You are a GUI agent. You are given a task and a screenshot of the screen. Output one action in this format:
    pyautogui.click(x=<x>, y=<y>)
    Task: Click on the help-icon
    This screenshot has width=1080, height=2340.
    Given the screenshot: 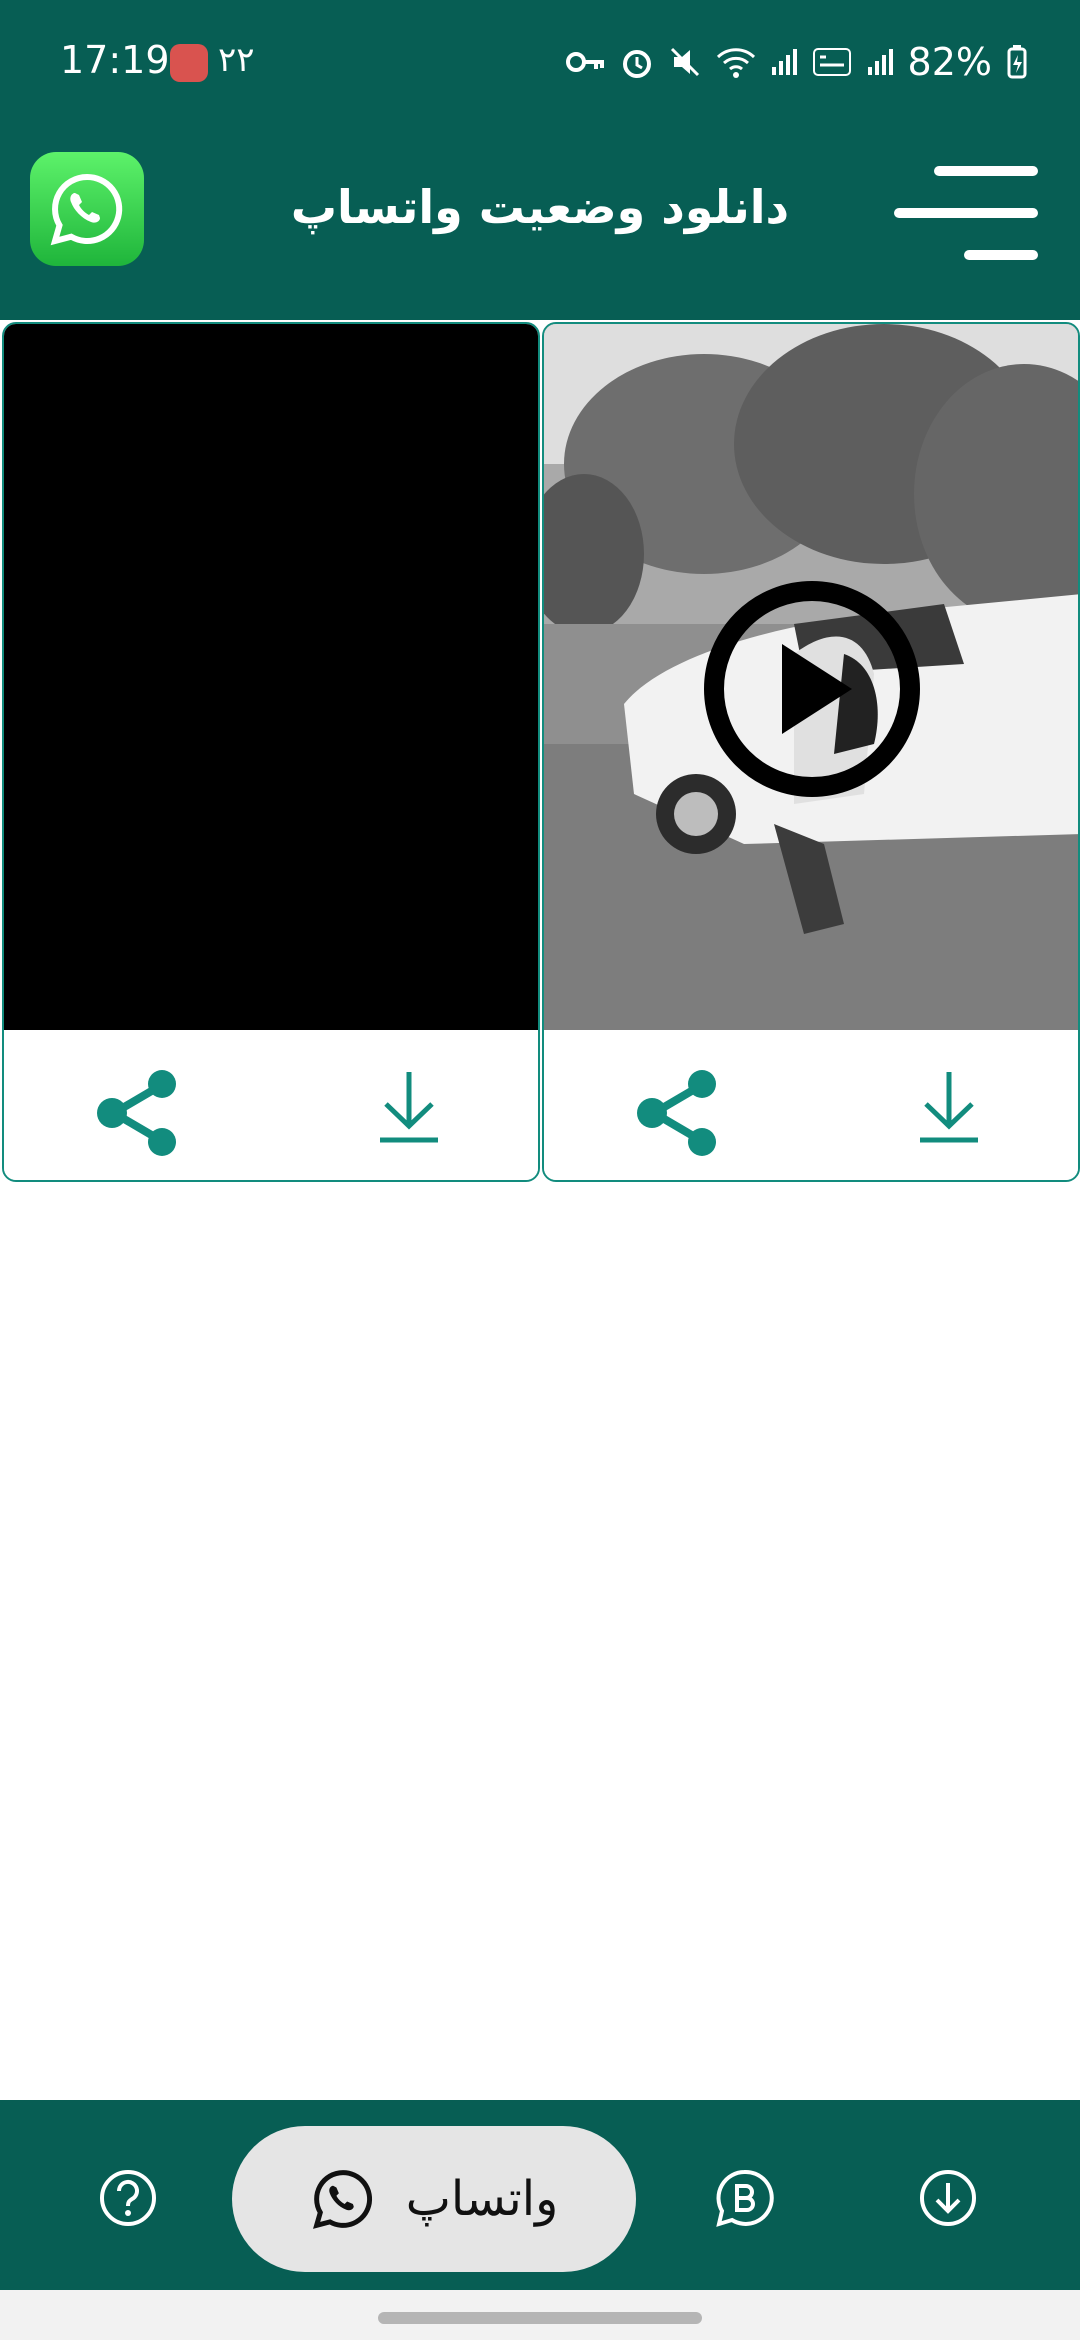 What is the action you would take?
    pyautogui.click(x=128, y=2198)
    